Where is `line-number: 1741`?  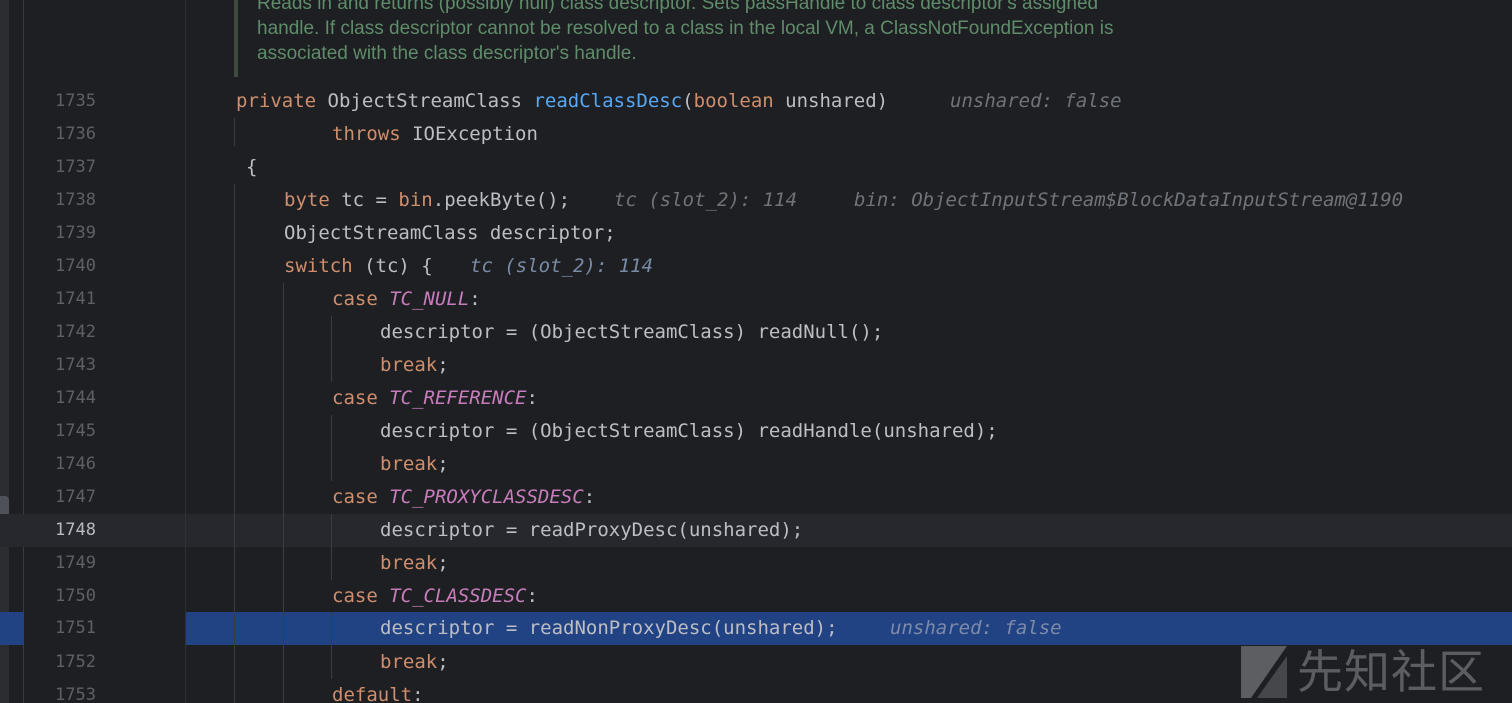
line-number: 1741 is located at coordinates (68, 299).